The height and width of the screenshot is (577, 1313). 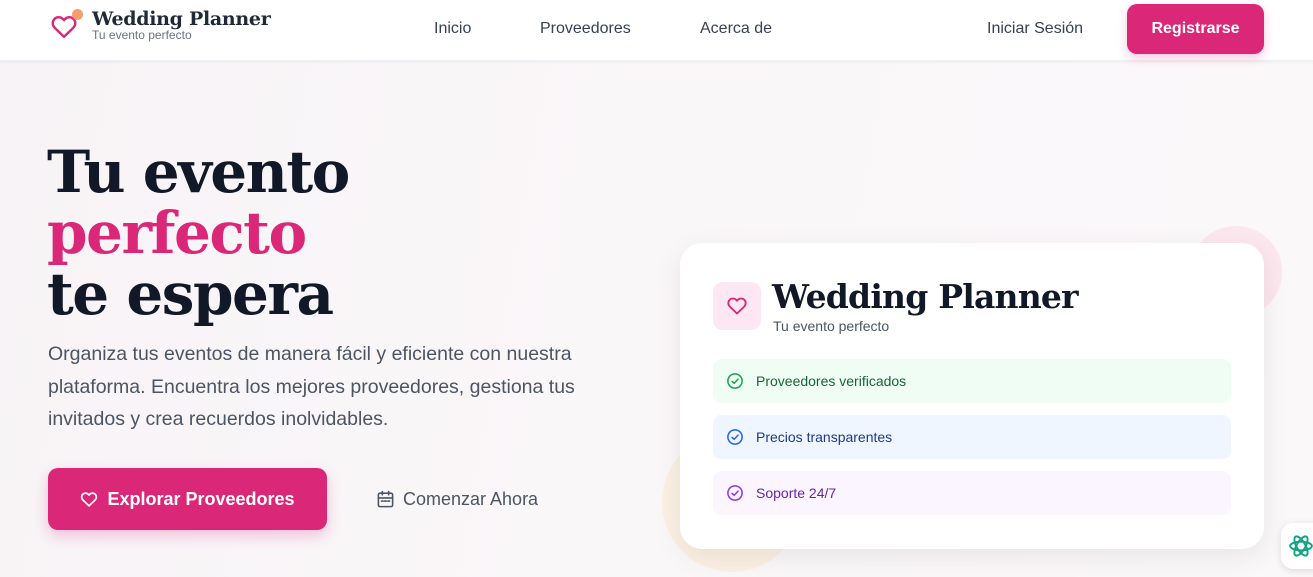 I want to click on nav-link-acerca-de: Acerca de, so click(x=736, y=29).